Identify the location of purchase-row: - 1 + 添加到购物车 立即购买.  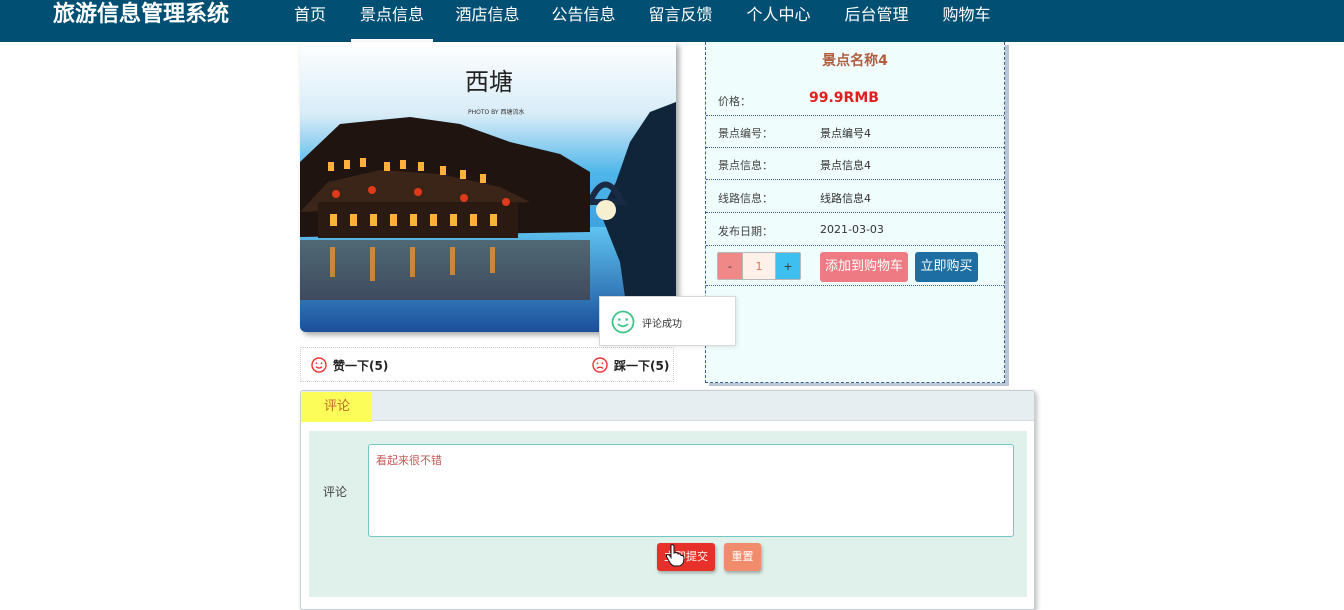
(855, 266).